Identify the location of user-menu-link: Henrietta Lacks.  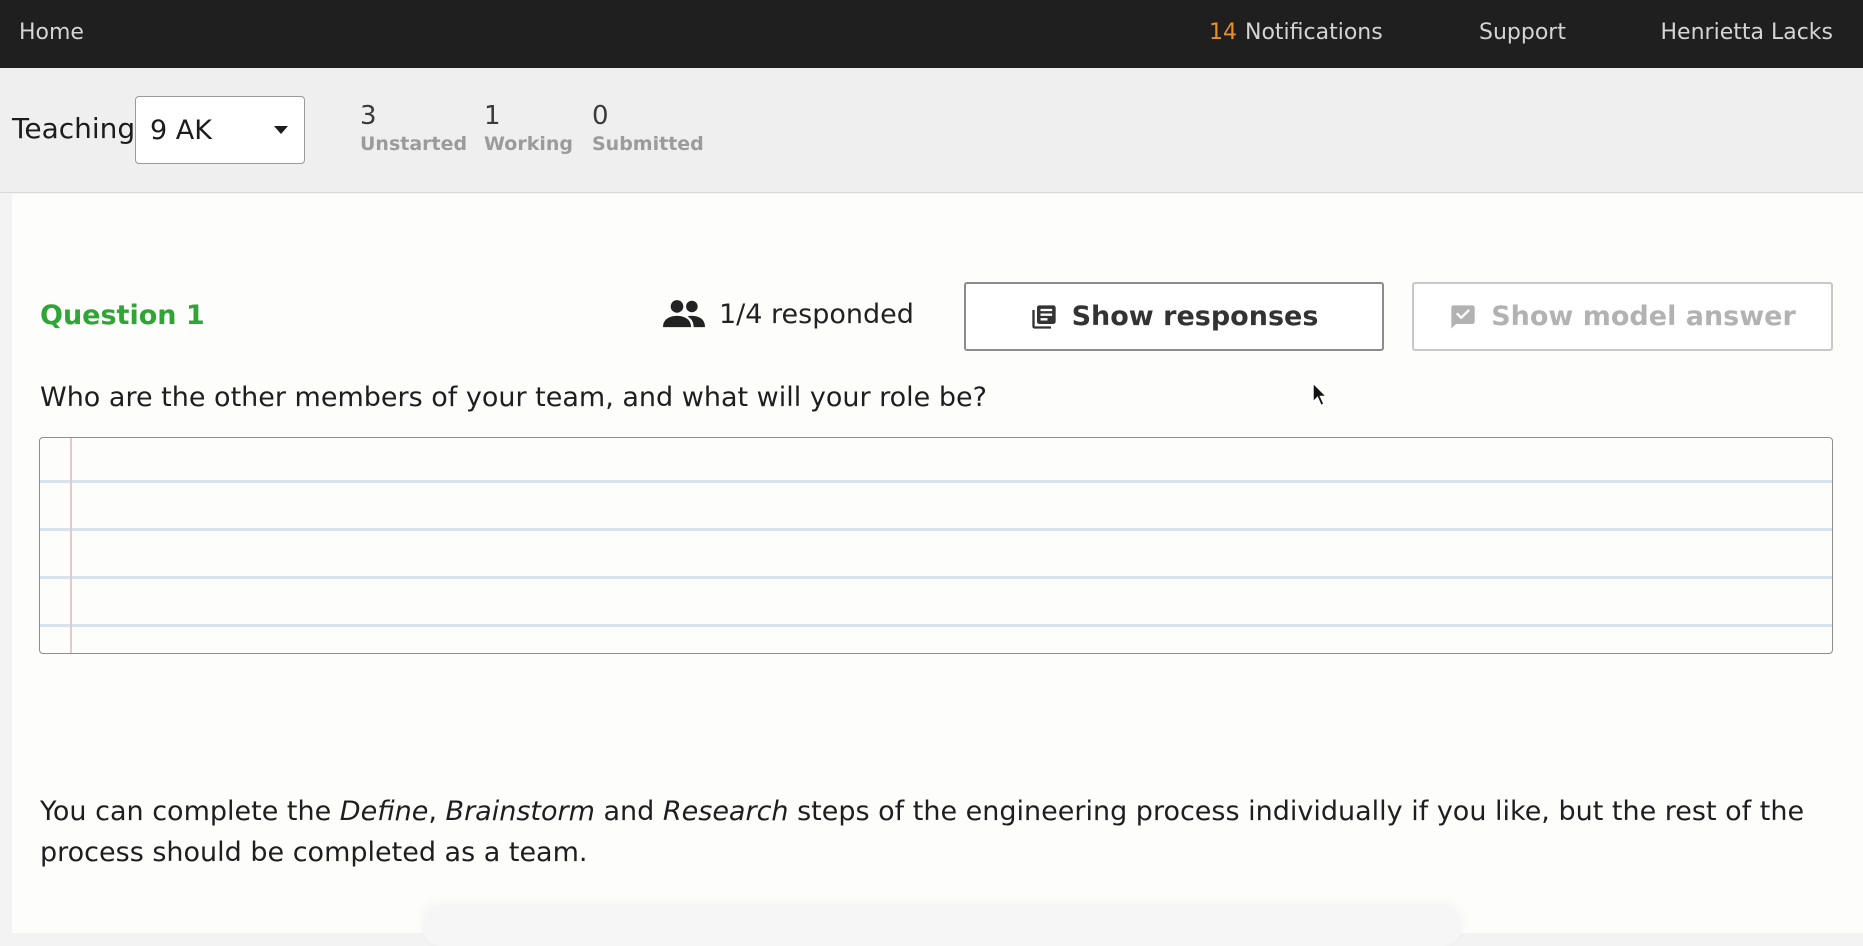
(1747, 32).